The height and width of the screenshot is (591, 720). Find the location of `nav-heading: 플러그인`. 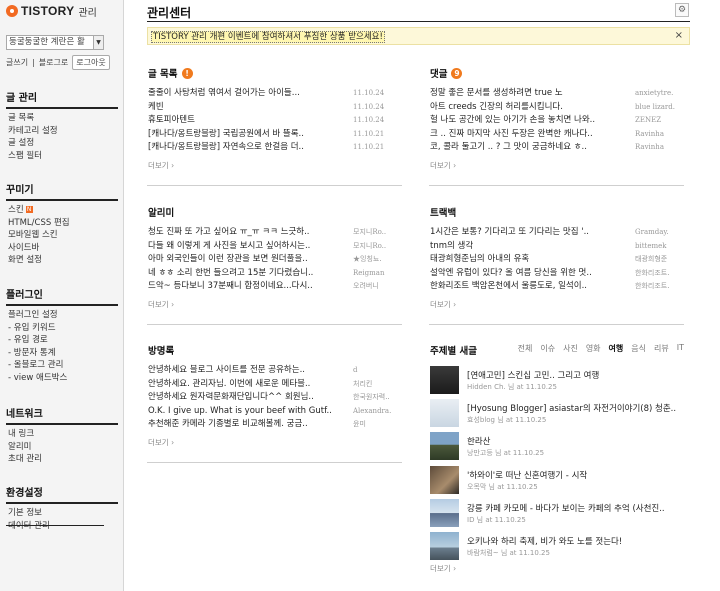

nav-heading: 플러그인 is located at coordinates (62, 296).